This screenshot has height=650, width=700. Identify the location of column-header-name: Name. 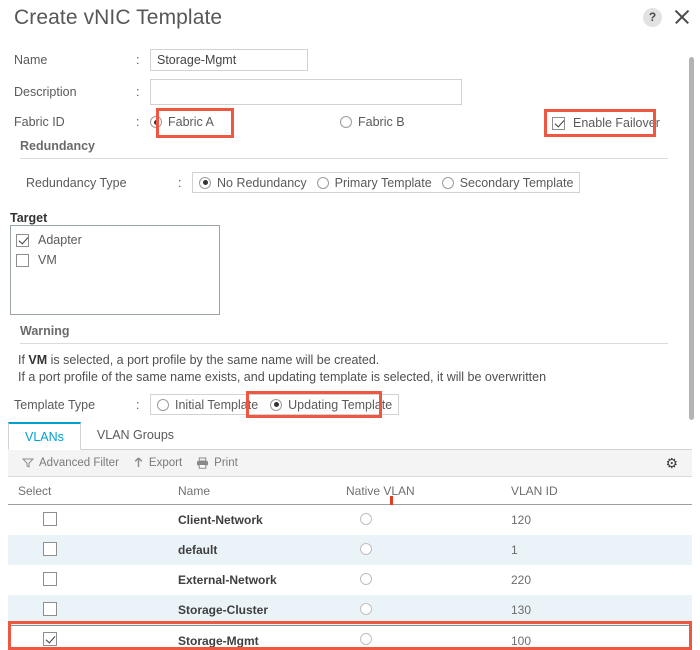
(194, 490).